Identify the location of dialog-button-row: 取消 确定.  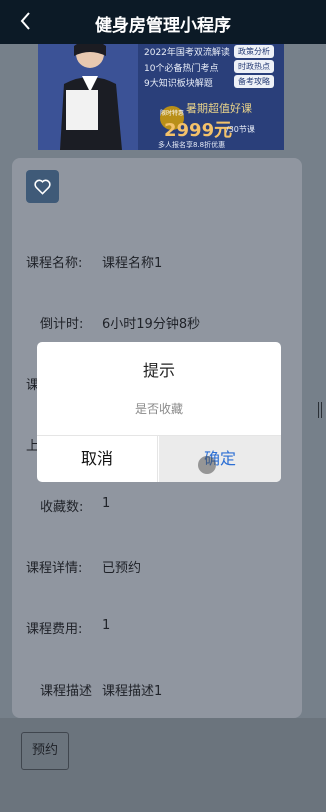
(159, 458).